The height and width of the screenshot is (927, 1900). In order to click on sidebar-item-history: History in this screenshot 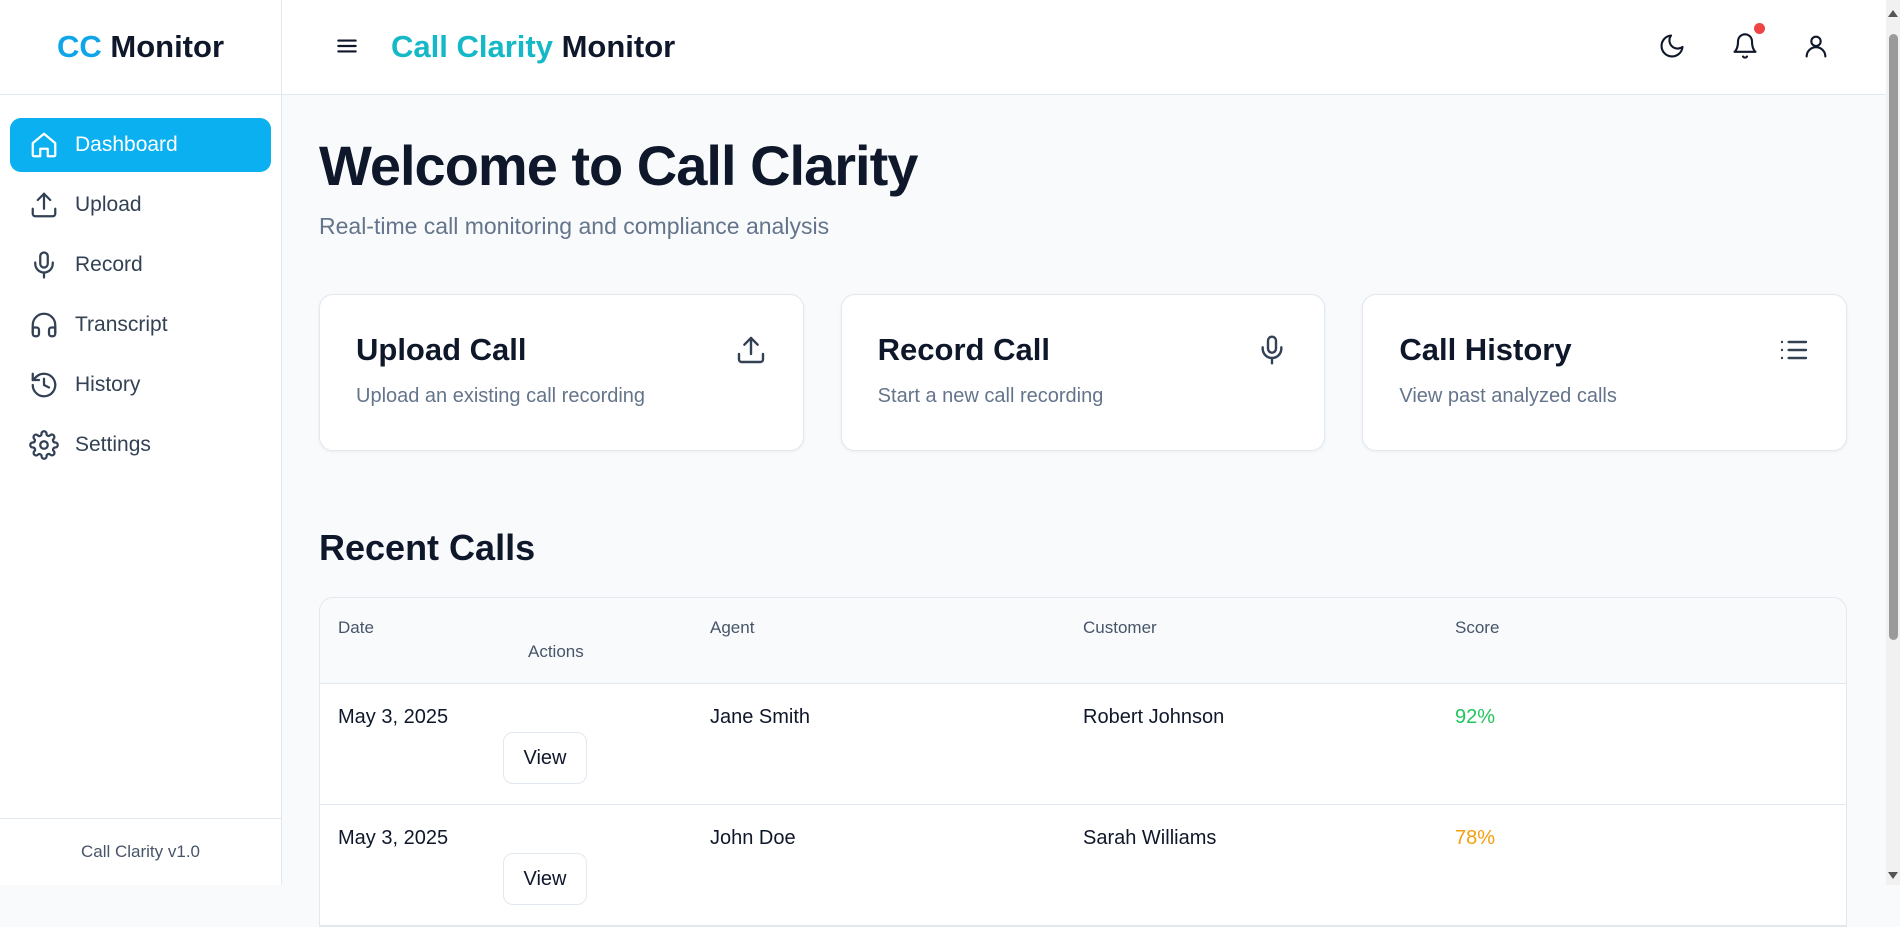, I will do `click(140, 385)`.